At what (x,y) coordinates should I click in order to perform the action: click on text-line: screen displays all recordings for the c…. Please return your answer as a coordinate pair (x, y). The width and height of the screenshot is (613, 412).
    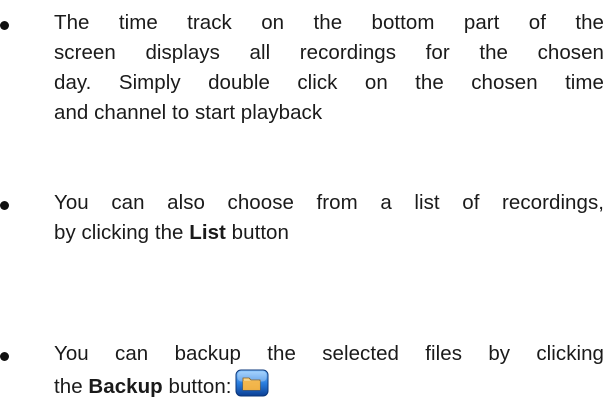
    Looking at the image, I should click on (329, 52).